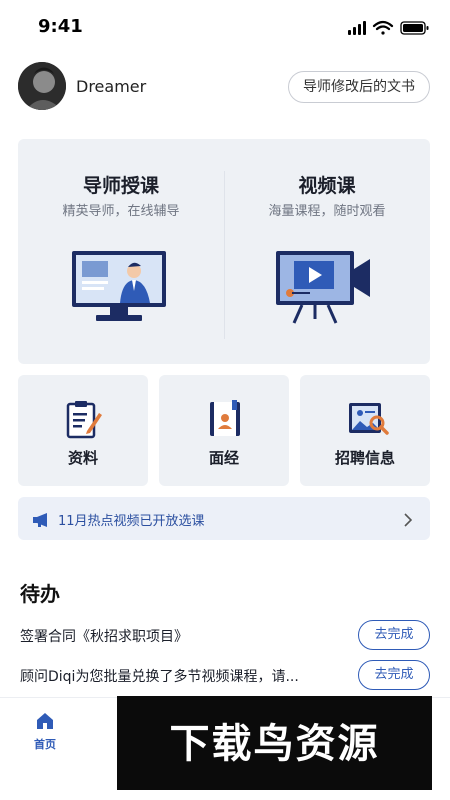  What do you see at coordinates (383, 27) in the screenshot?
I see `wifi-icon` at bounding box center [383, 27].